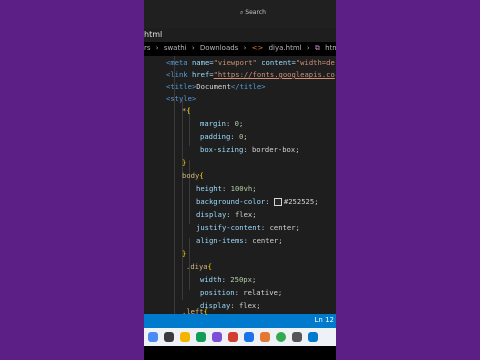 This screenshot has width=480, height=360. Describe the element at coordinates (224, 136) in the screenshot. I see `code-line-7: padding: 0;` at that location.